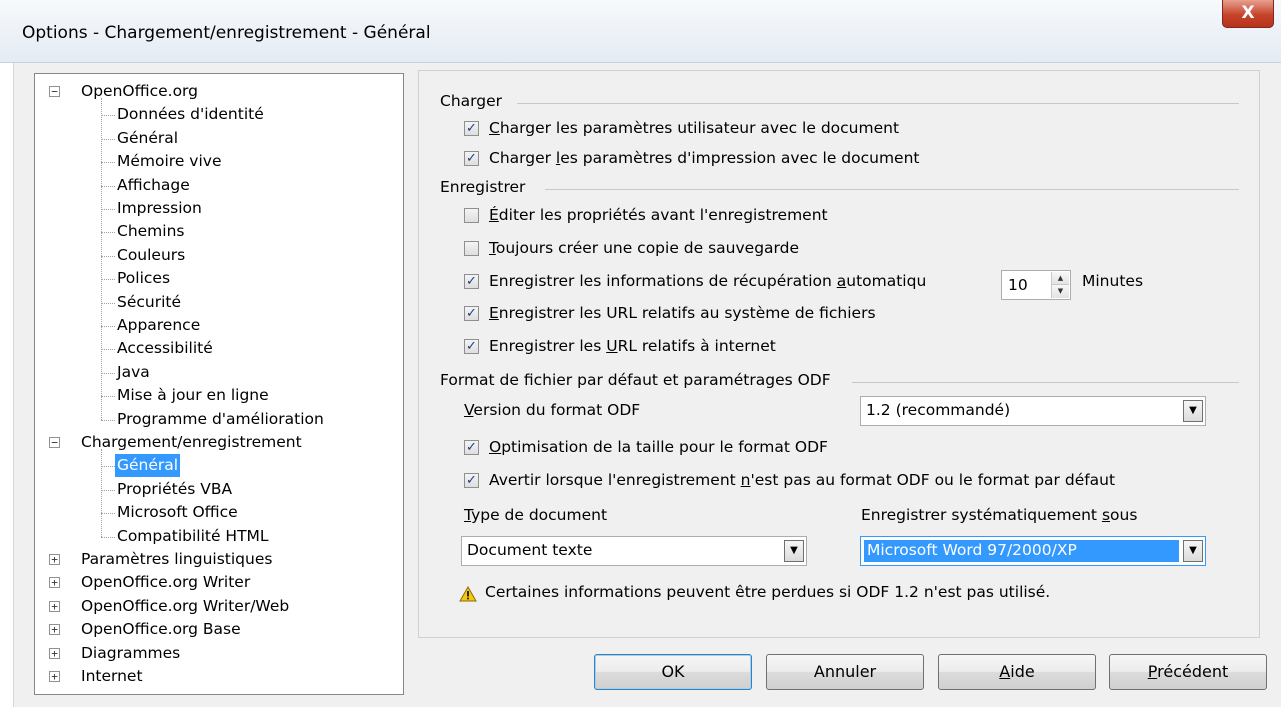  I want to click on checkbox-label: Enregistrer les URL relatifs à internet, so click(632, 346).